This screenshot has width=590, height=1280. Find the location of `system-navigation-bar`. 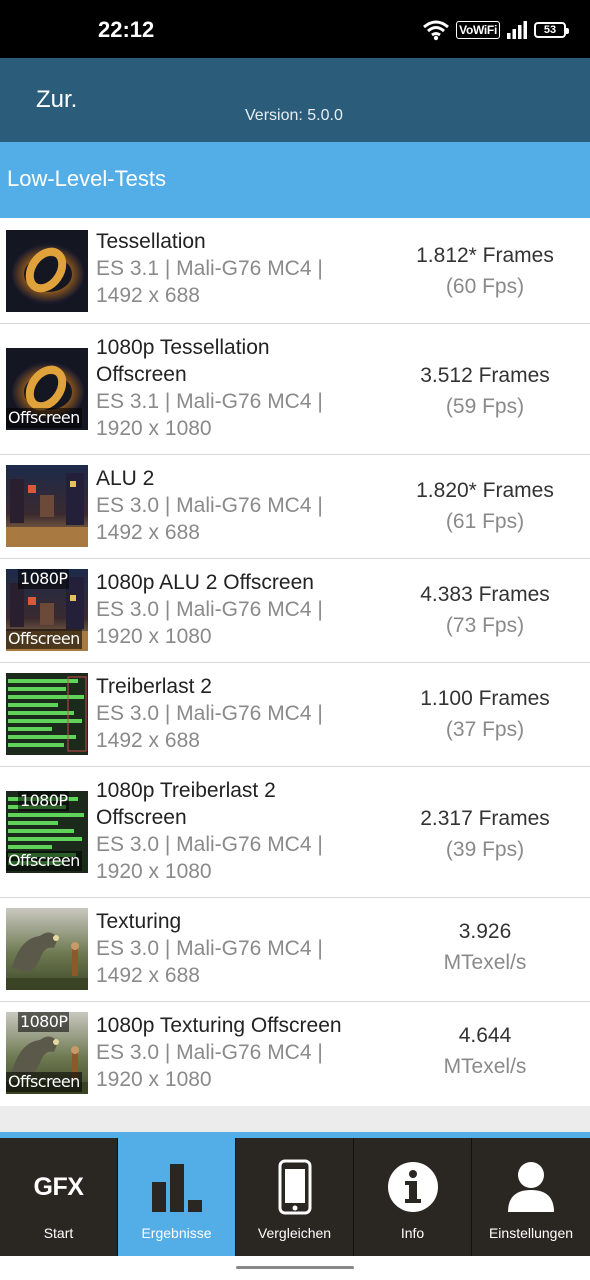

system-navigation-bar is located at coordinates (295, 1268).